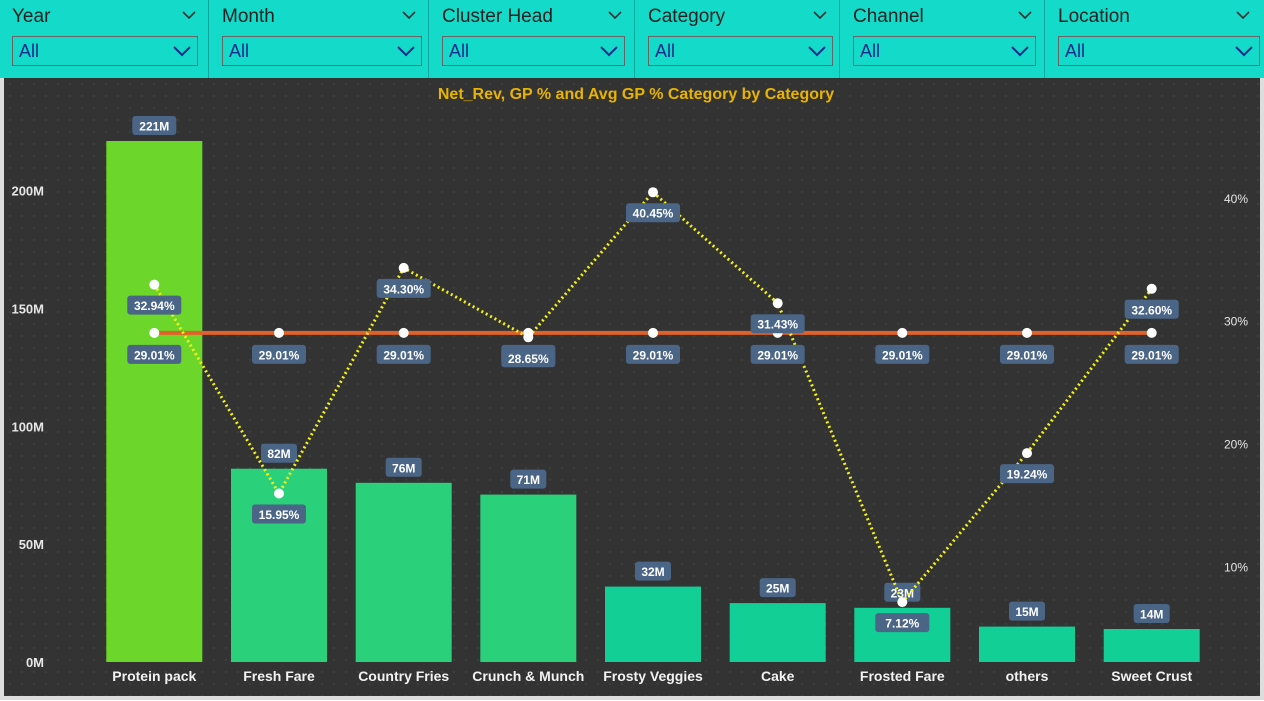 Image resolution: width=1264 pixels, height=701 pixels. Describe the element at coordinates (27, 191) in the screenshot. I see `y-left-tick-label: 200M` at that location.